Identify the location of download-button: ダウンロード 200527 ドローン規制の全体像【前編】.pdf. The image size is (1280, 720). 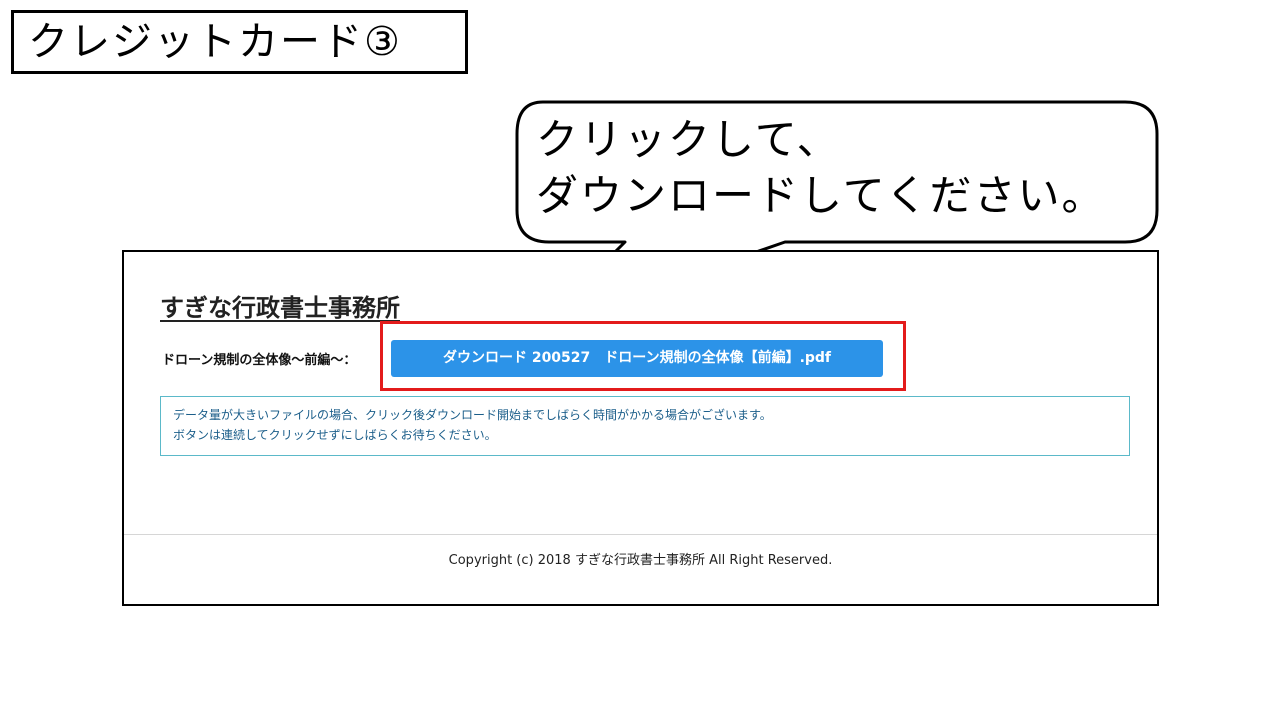
(637, 358).